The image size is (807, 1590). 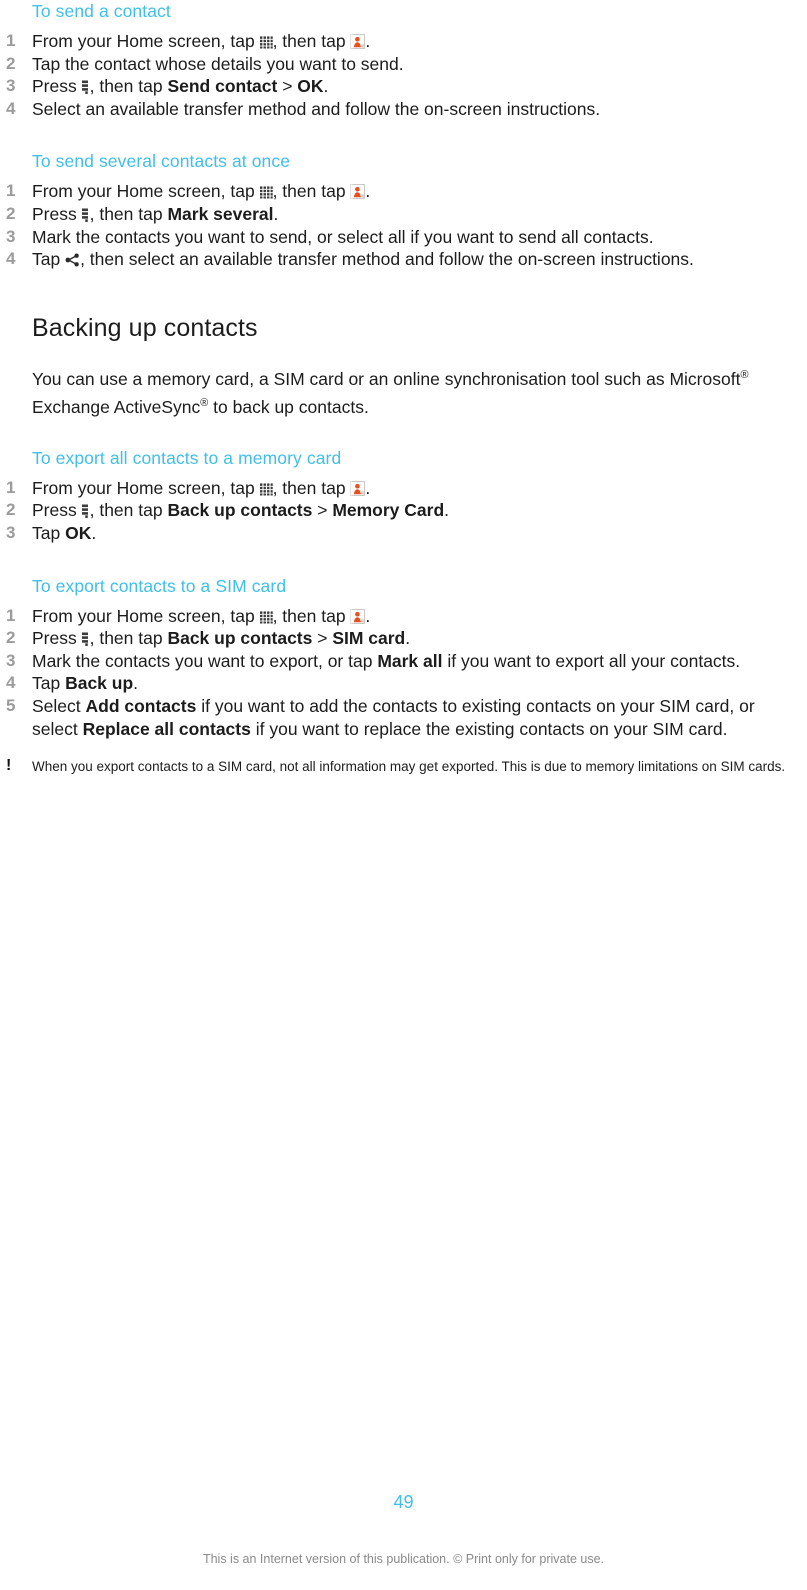 What do you see at coordinates (288, 406) in the screenshot?
I see `paragraph-part: to back up contacts.` at bounding box center [288, 406].